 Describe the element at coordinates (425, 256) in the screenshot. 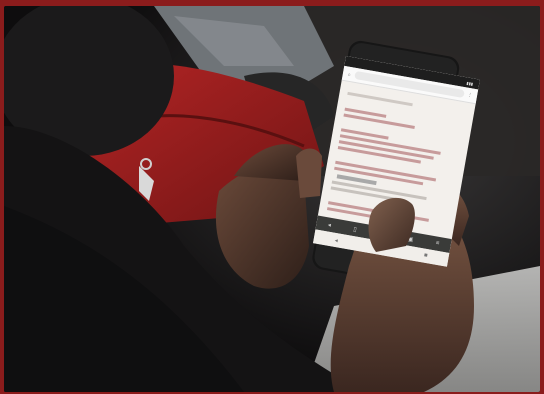

I see `nav-recents-icon: ■` at that location.